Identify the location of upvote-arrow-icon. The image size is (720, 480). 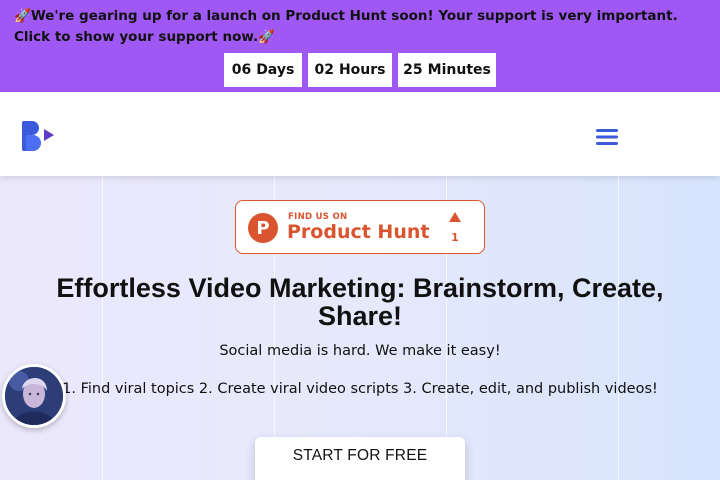
(455, 217).